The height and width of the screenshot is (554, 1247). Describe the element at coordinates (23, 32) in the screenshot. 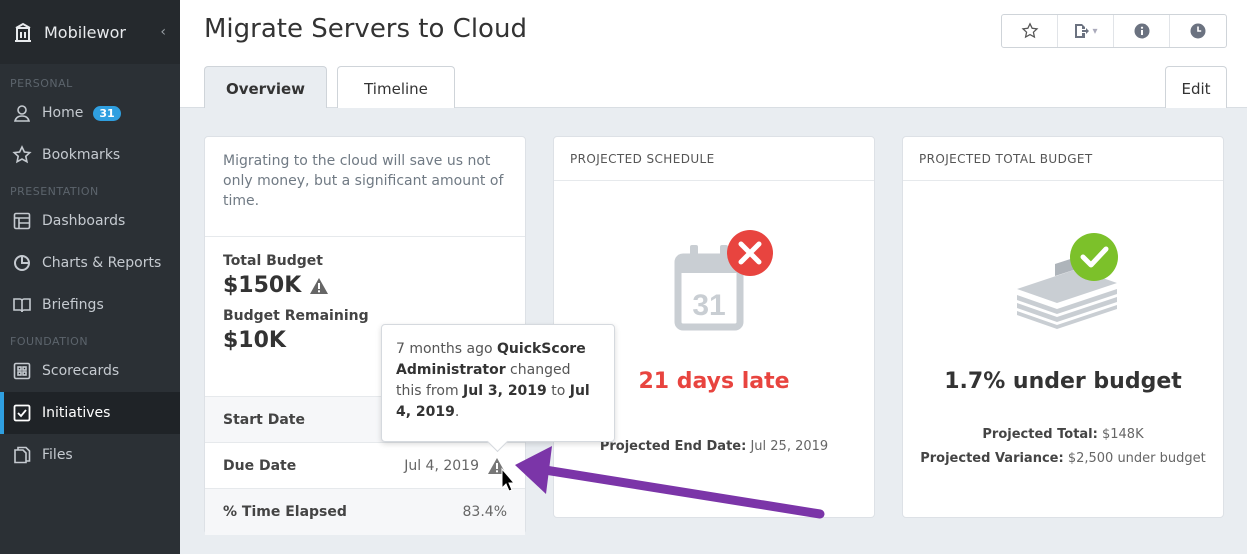

I see `building-icon` at that location.